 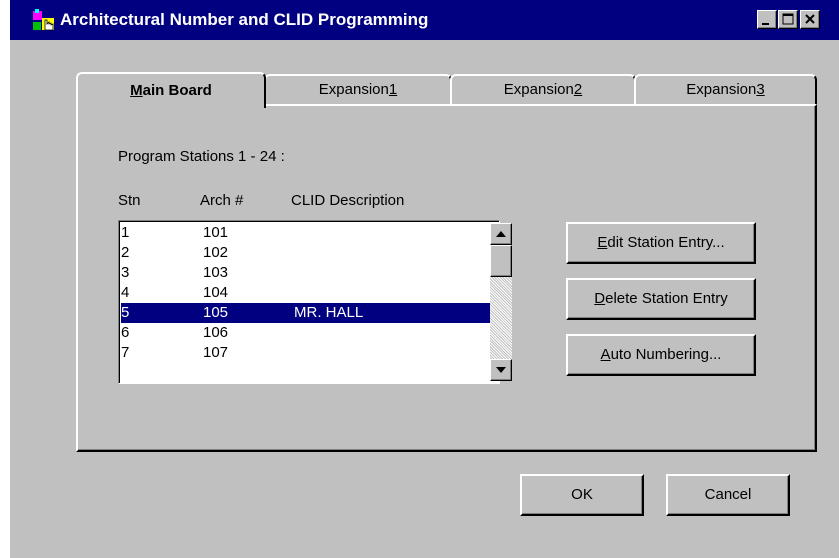 I want to click on scroll-down-button, so click(x=501, y=370).